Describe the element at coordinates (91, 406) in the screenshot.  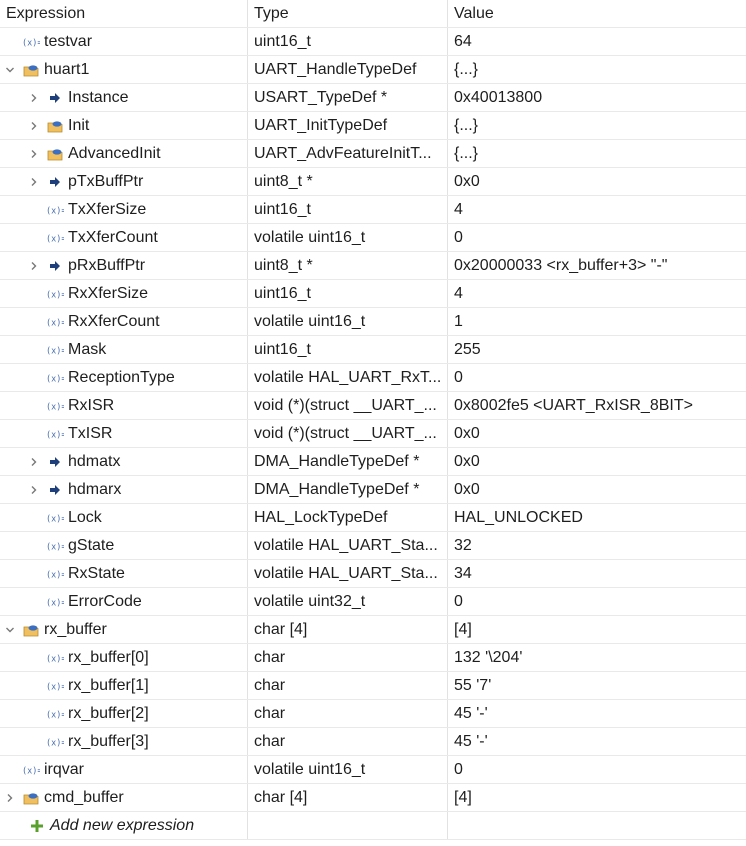
I see `expression-name: RxISR` at that location.